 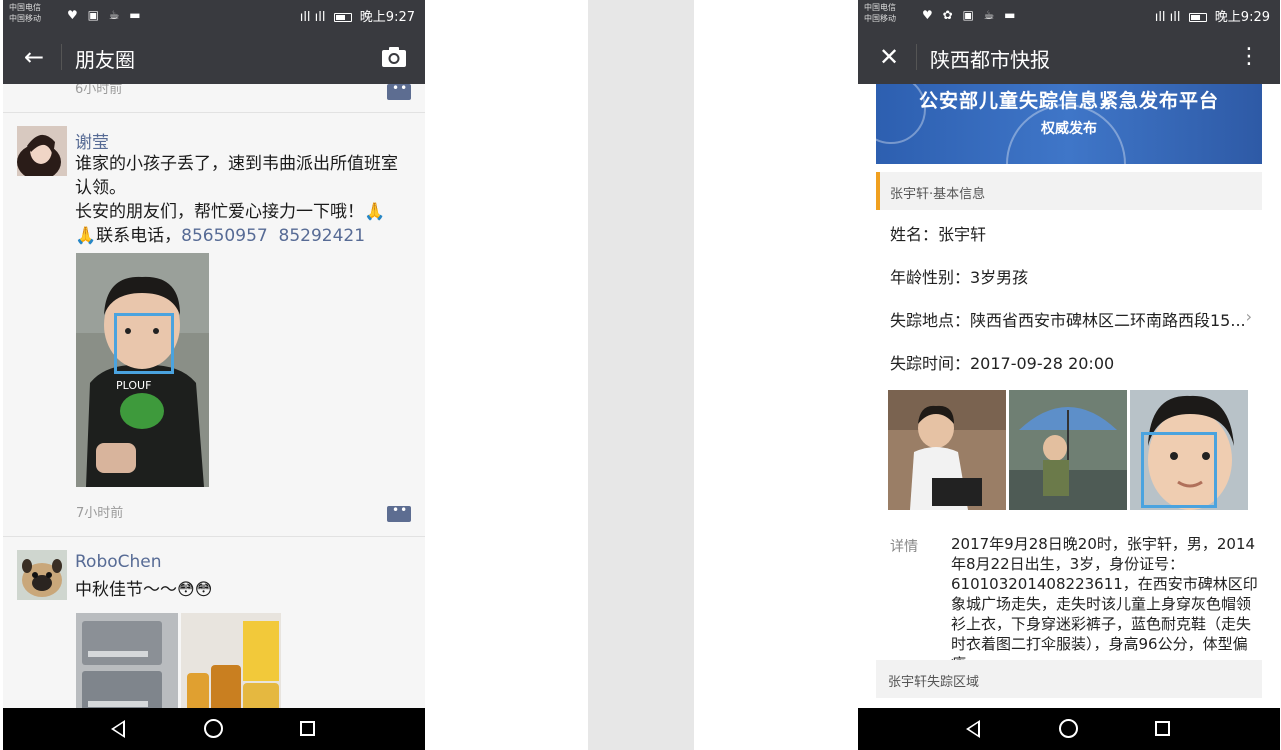 I want to click on phone-link: 85292421, so click(x=322, y=236).